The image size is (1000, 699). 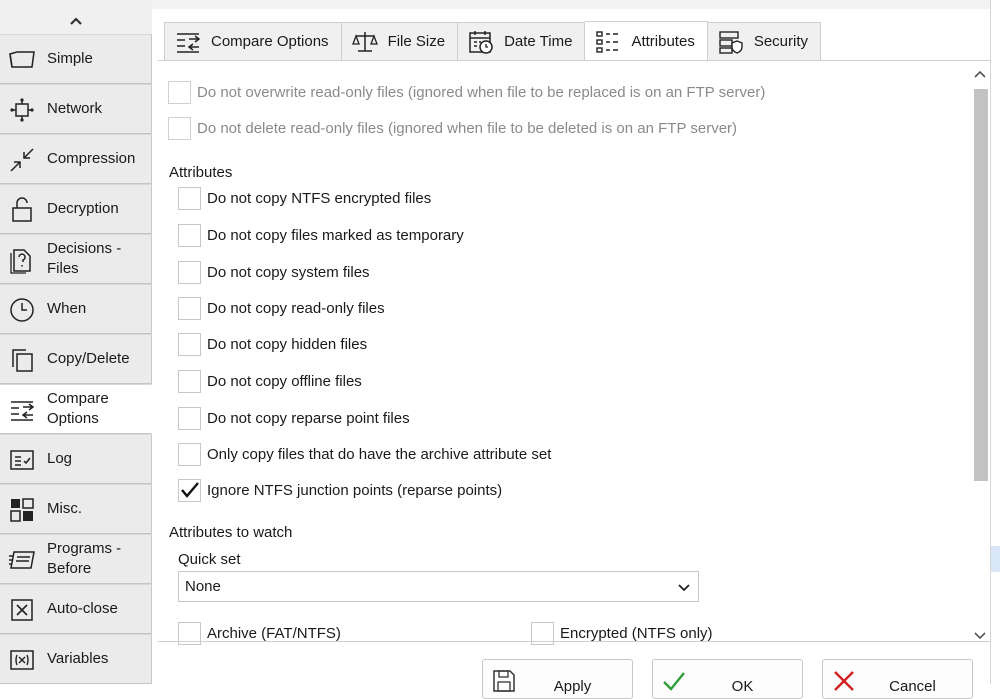 What do you see at coordinates (203, 586) in the screenshot?
I see `quick-set-value: None` at bounding box center [203, 586].